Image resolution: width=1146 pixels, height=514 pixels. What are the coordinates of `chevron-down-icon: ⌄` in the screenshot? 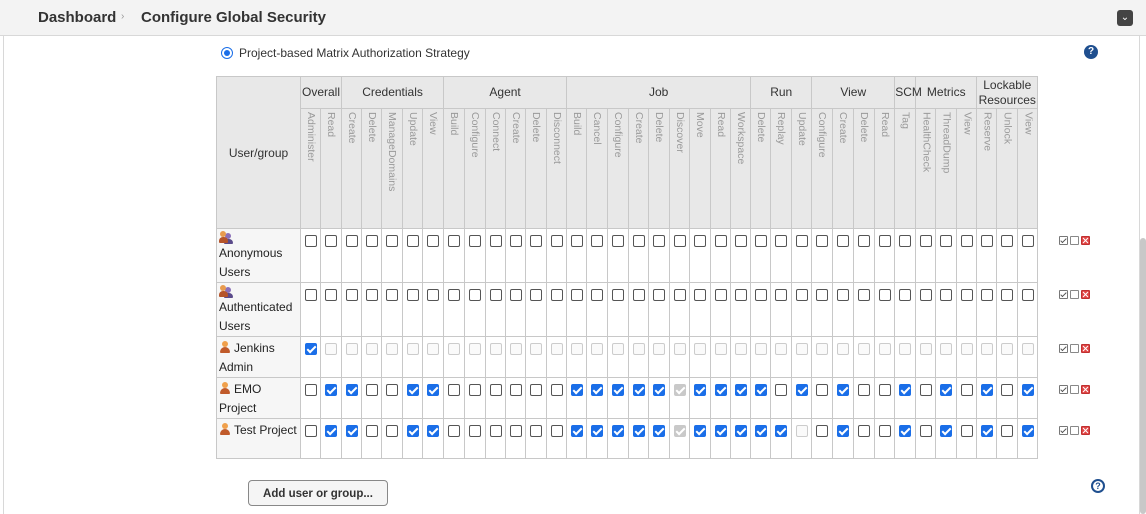 It's located at (1125, 18).